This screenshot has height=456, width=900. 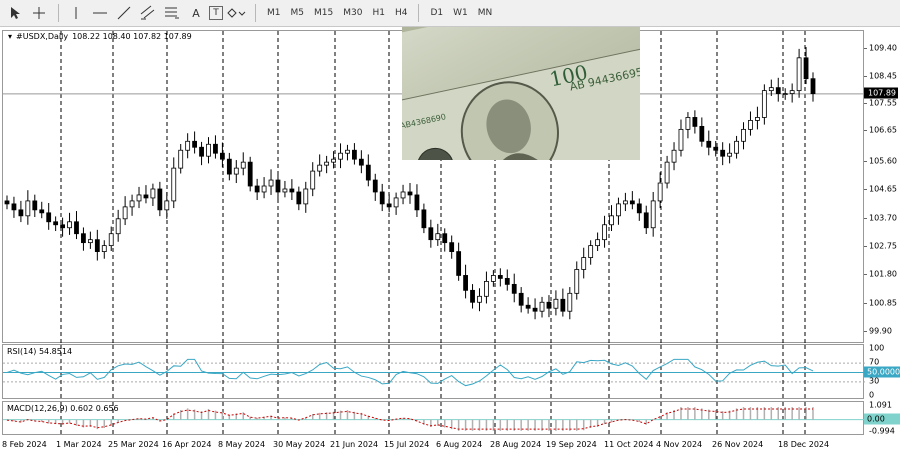 I want to click on x-tick-label: 6 Aug 2024, so click(x=459, y=444).